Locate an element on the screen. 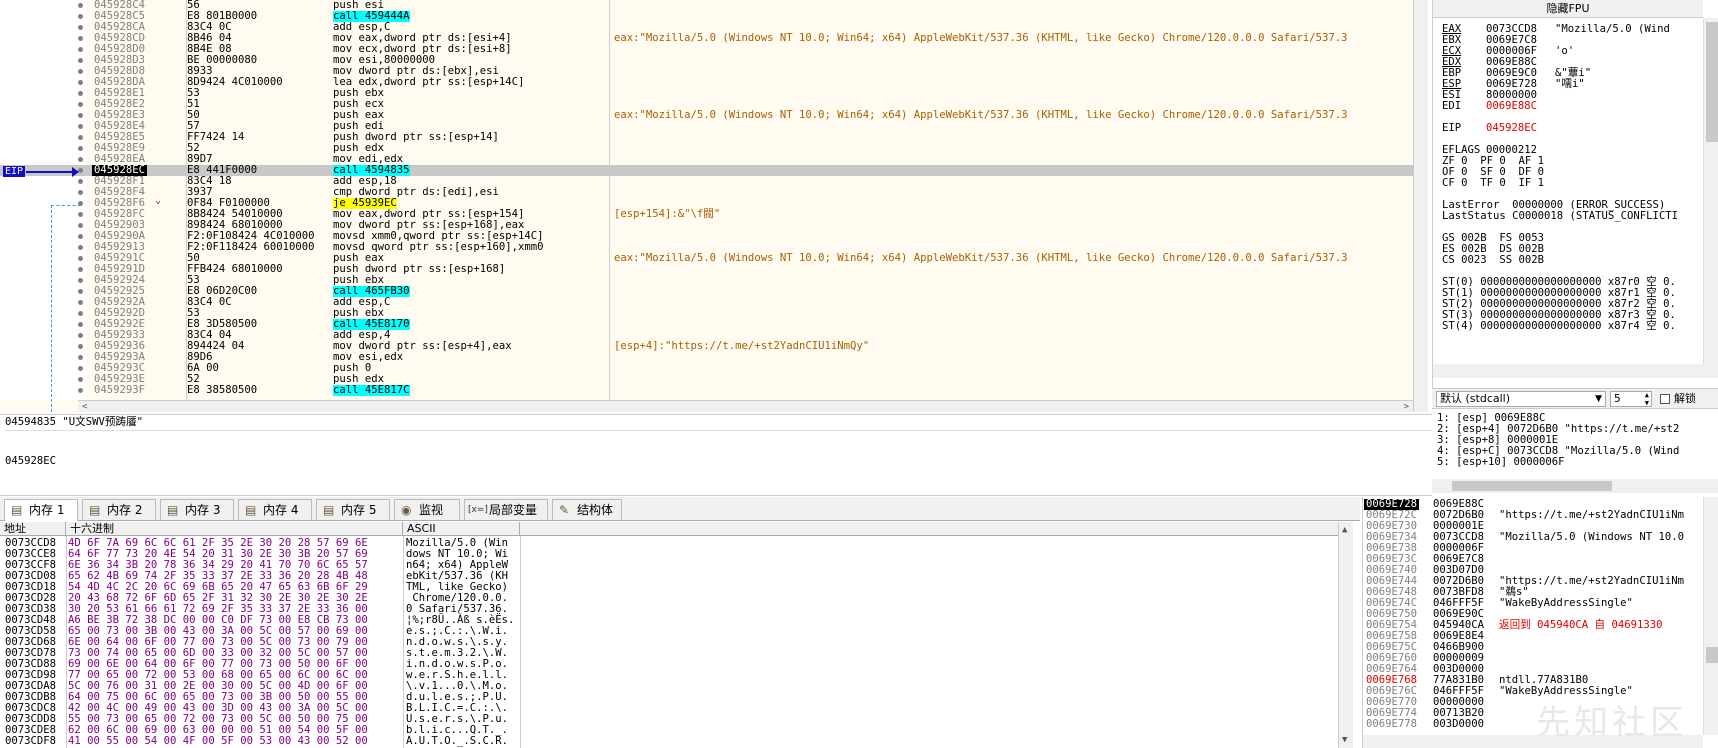 The height and width of the screenshot is (748, 1718). watermark: 先知社区 is located at coordinates (1612, 723).